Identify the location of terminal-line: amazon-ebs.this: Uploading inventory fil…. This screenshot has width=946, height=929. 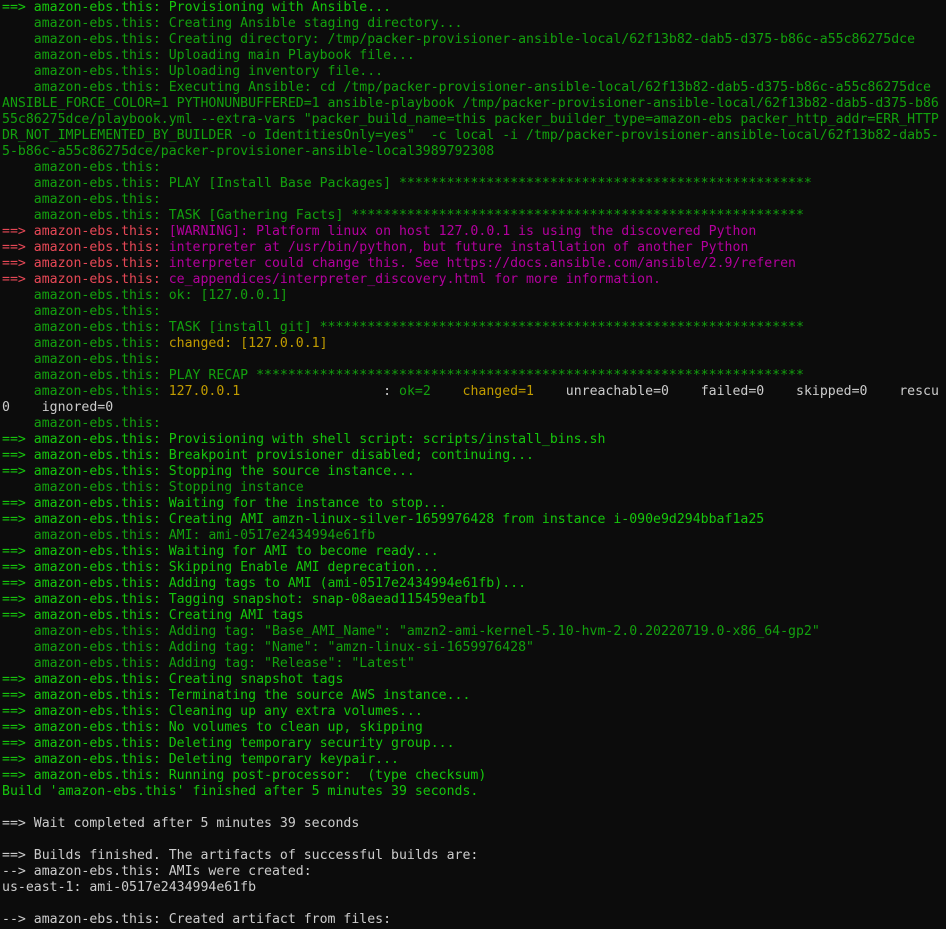
(192, 72).